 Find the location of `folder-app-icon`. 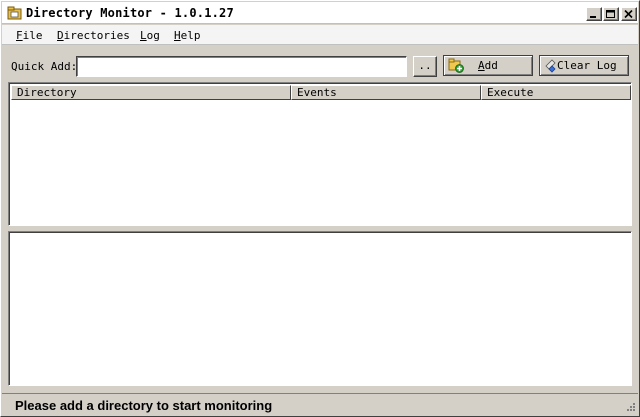

folder-app-icon is located at coordinates (14, 13).